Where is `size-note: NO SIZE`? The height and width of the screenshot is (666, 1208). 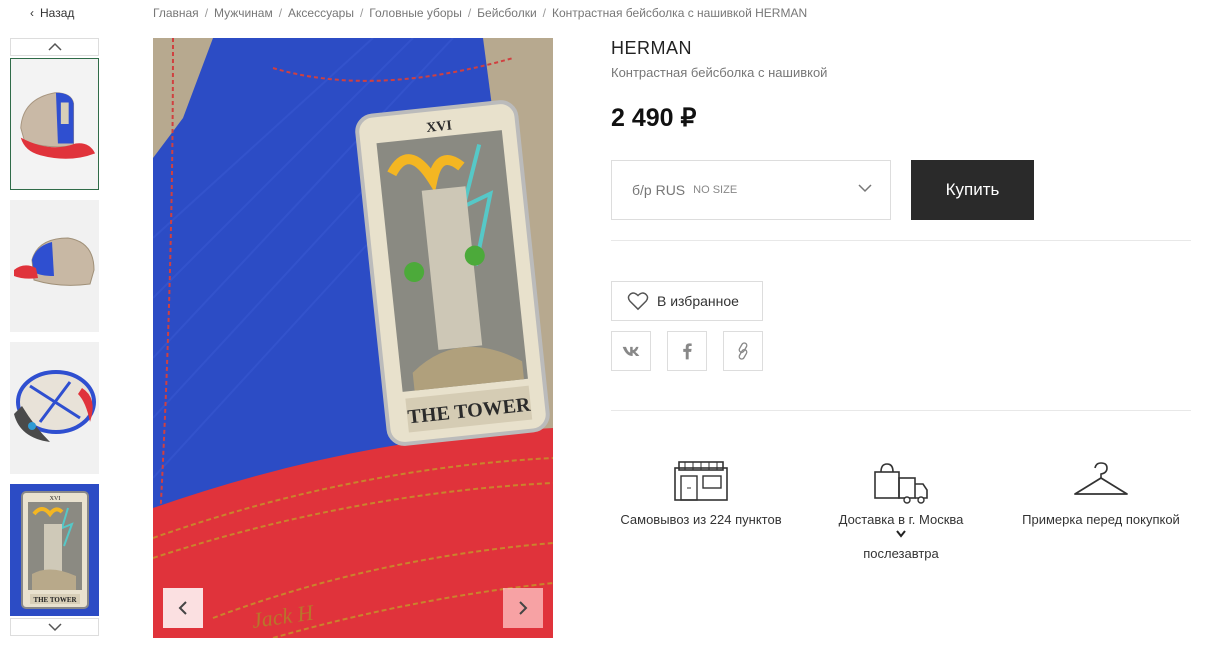 size-note: NO SIZE is located at coordinates (715, 190).